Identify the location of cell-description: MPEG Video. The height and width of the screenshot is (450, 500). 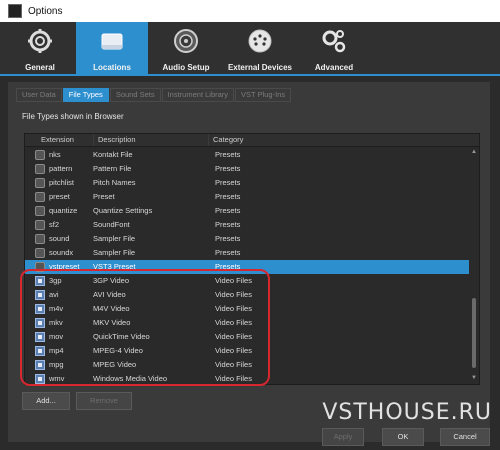
(115, 364).